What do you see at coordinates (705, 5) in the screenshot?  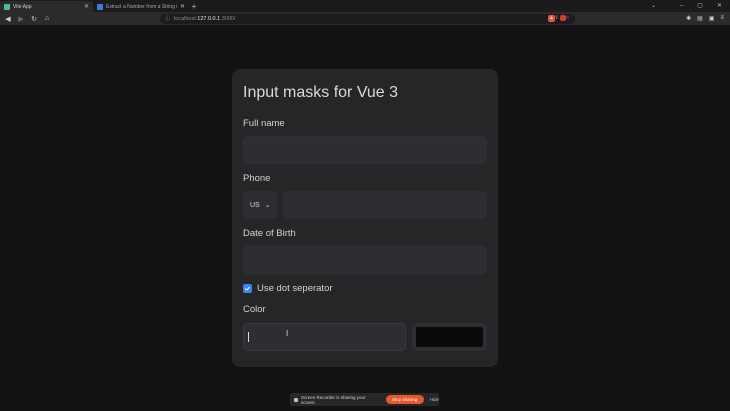 I see `window-controls: – ▢ ✕` at bounding box center [705, 5].